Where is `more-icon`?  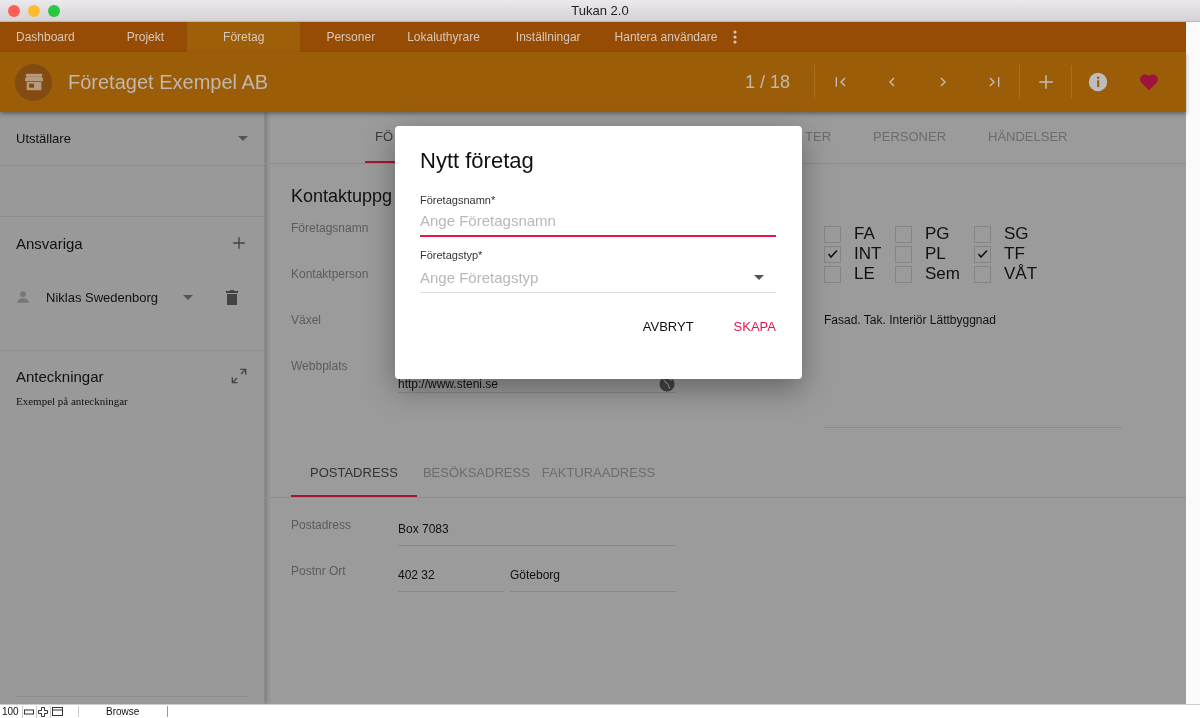
more-icon is located at coordinates (735, 37).